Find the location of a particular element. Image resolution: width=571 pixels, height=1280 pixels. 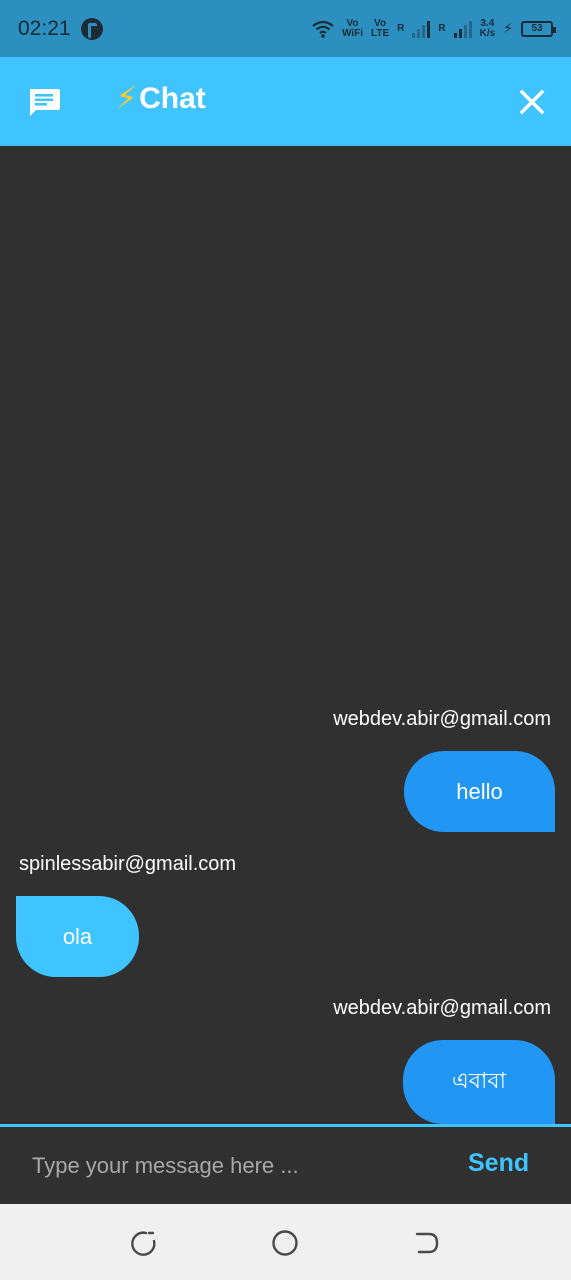

volte-top: Vo is located at coordinates (380, 23).